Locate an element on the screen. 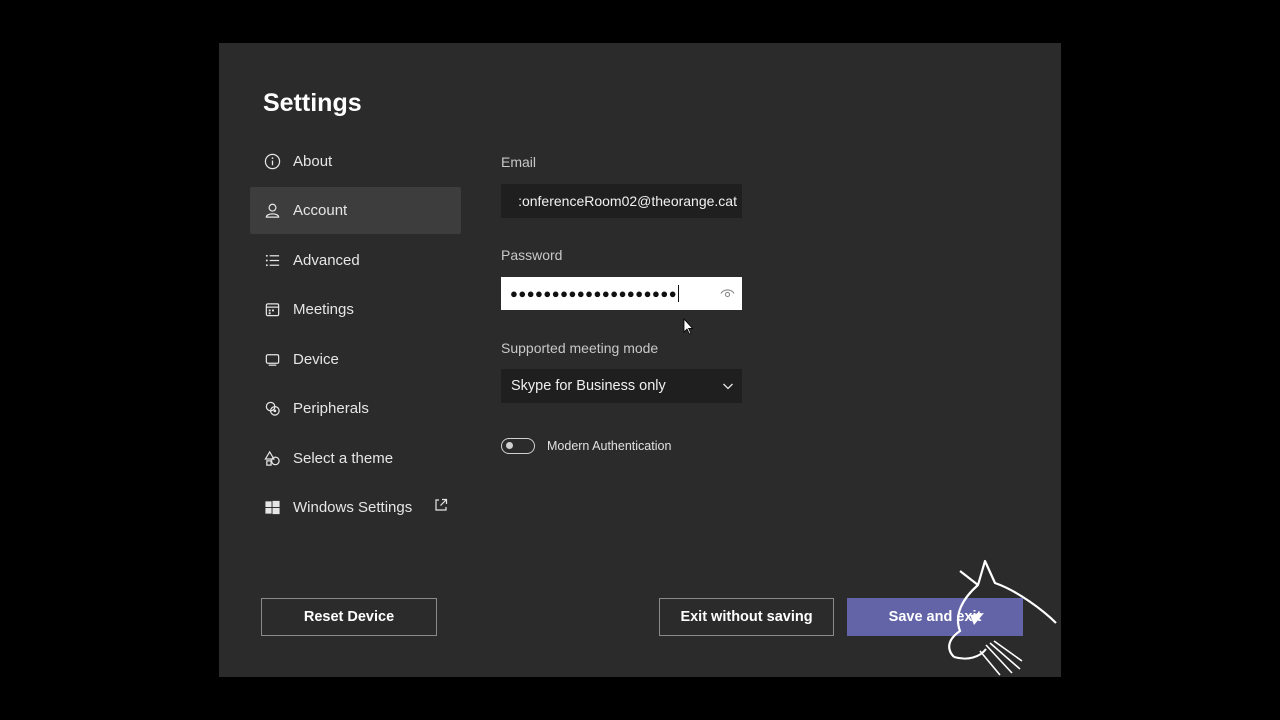 This screenshot has height=720, width=1280. eye-icon is located at coordinates (727, 293).